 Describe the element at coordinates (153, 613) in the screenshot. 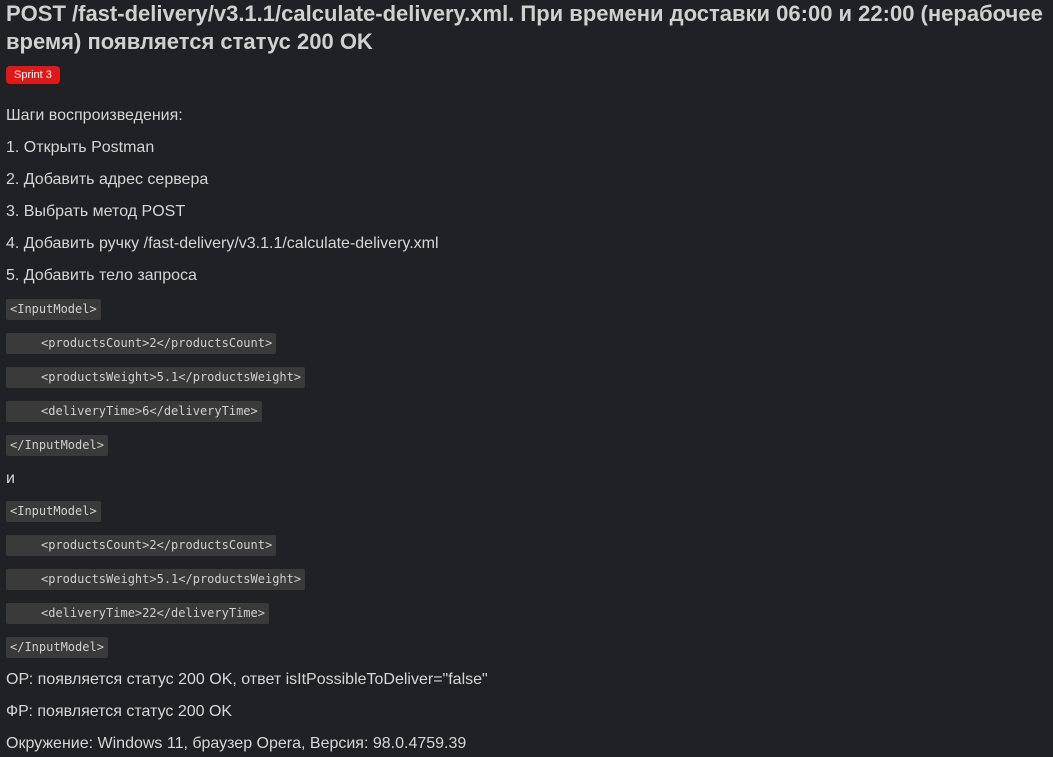

I see `code-text: <deliveryTime>22</deliveryTime>` at that location.